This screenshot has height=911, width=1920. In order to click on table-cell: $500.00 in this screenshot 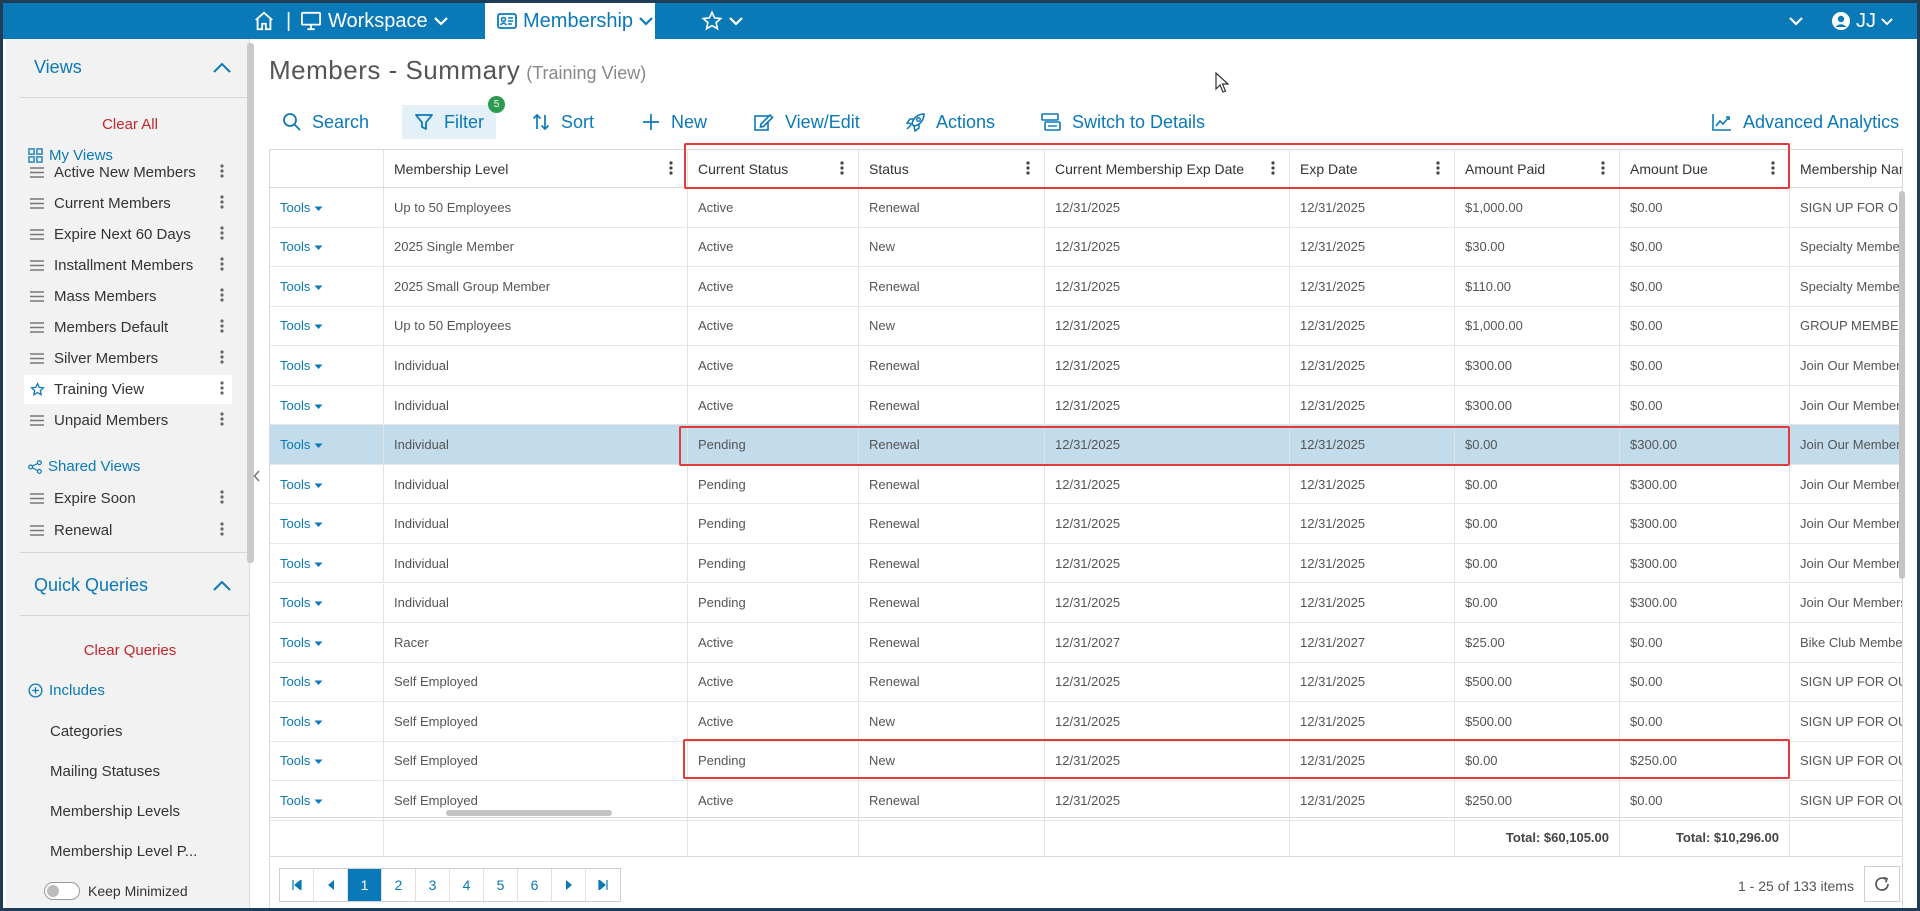, I will do `click(1537, 721)`.